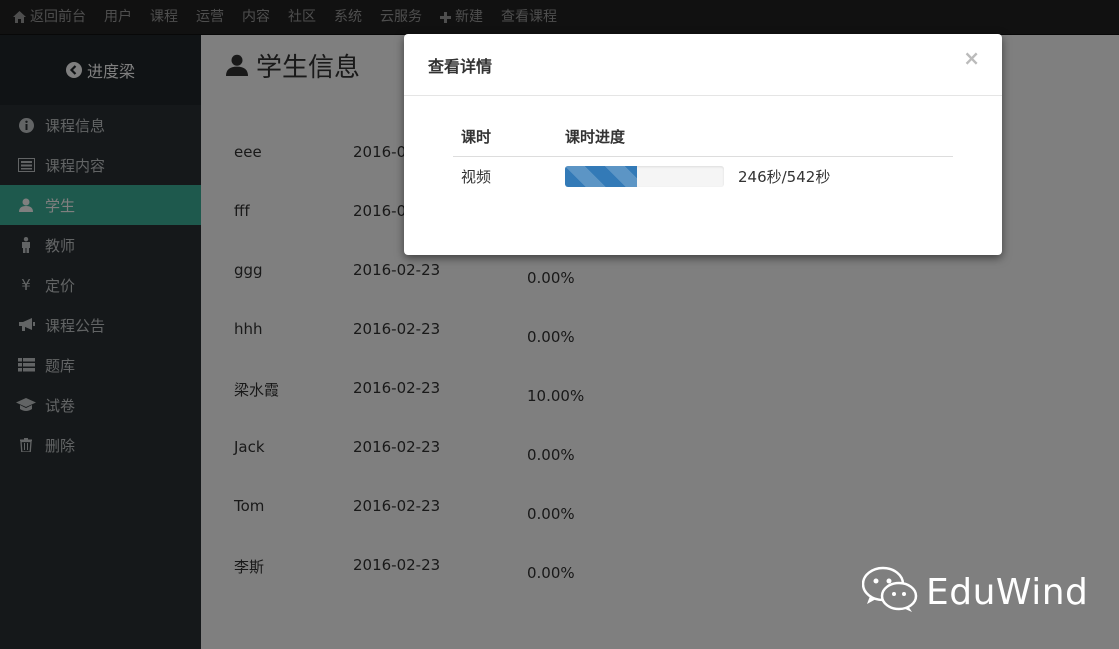  Describe the element at coordinates (755, 137) in the screenshot. I see `column-header-progress: 课时进度` at that location.